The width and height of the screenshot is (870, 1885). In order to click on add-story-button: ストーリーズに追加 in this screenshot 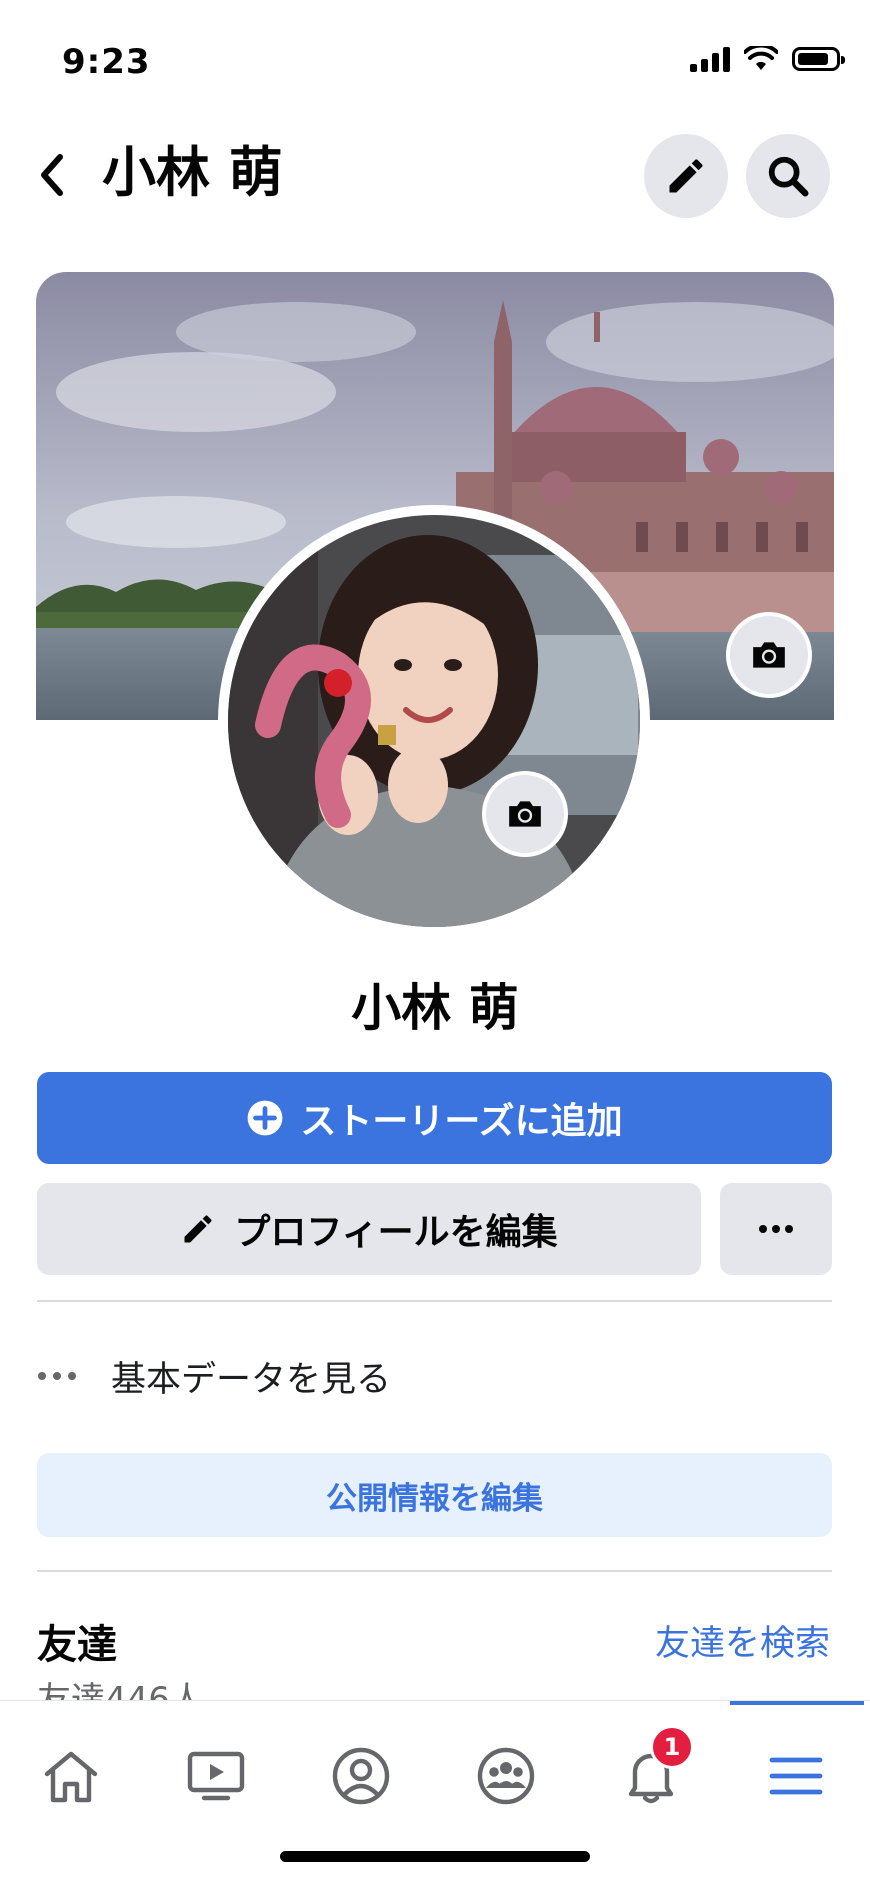, I will do `click(434, 1118)`.